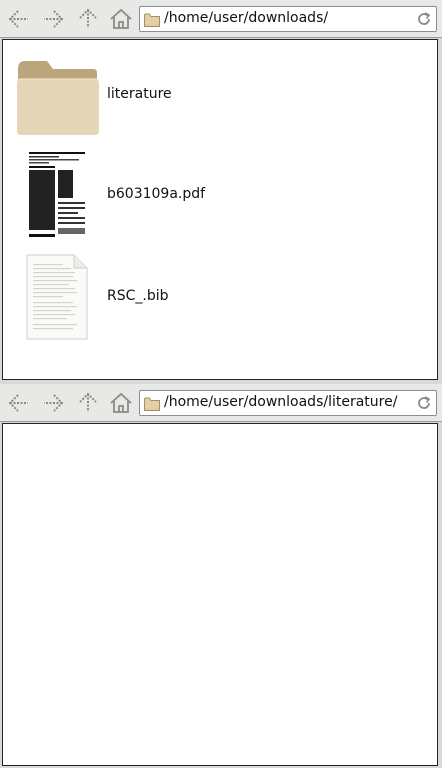 The image size is (442, 768). I want to click on location-bar: /home/user/downloads/literature/, so click(288, 403).